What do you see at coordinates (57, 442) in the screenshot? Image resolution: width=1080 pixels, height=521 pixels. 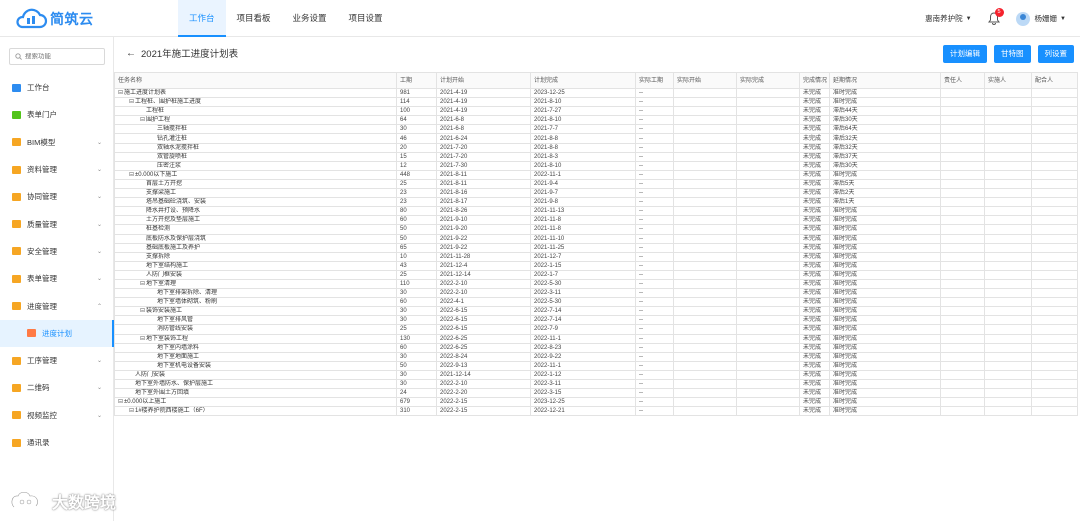 I see `sidebar-item: 通讯录` at bounding box center [57, 442].